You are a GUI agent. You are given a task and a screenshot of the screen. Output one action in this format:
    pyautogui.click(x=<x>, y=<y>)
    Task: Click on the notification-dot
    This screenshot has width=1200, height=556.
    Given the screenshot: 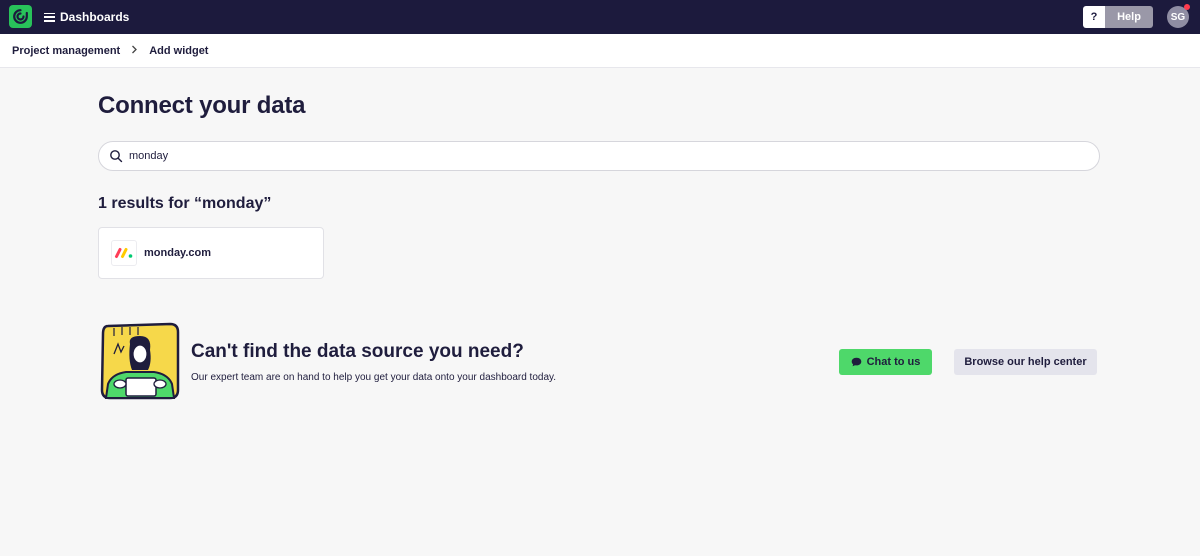 What is the action you would take?
    pyautogui.click(x=1187, y=7)
    